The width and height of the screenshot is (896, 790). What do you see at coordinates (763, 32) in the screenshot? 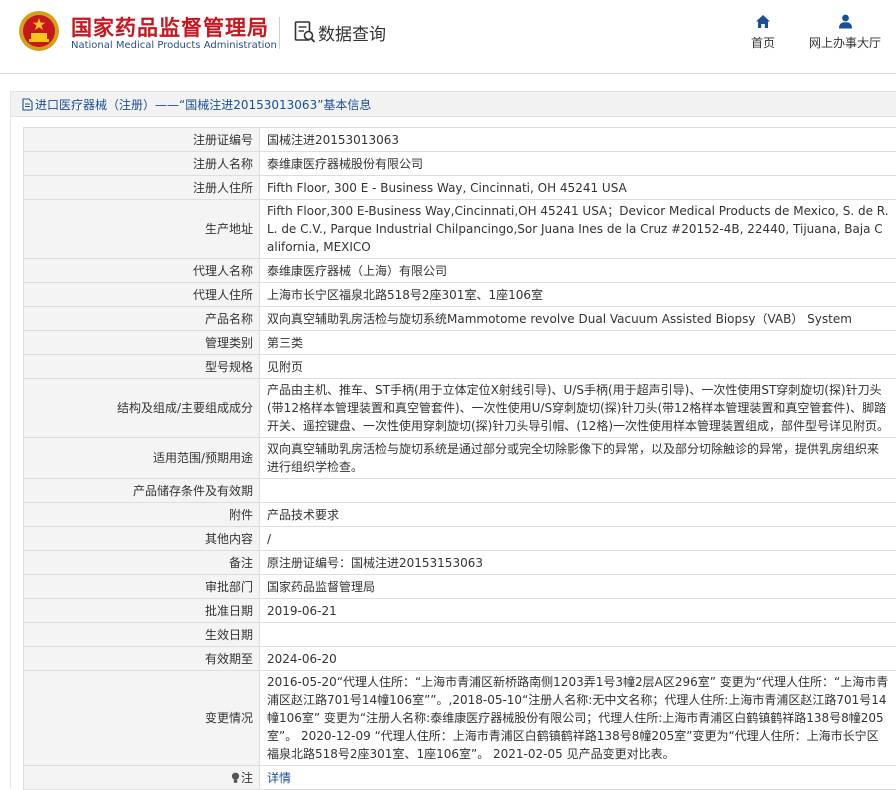
I see `nav-home-link: 首页` at bounding box center [763, 32].